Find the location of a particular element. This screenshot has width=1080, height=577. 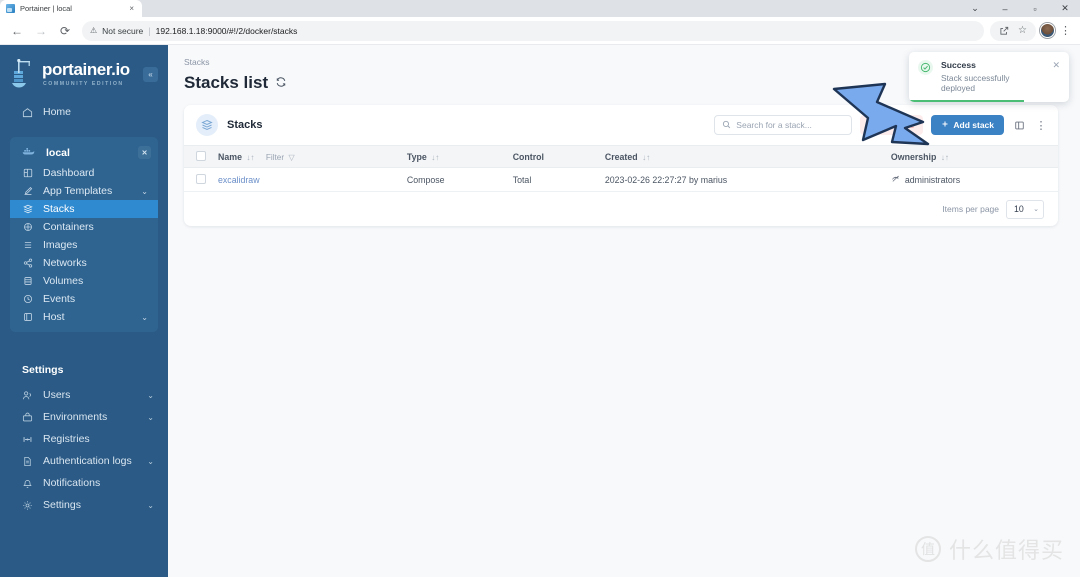

sidebar-item-settings: Settings ⌄ is located at coordinates (84, 505).